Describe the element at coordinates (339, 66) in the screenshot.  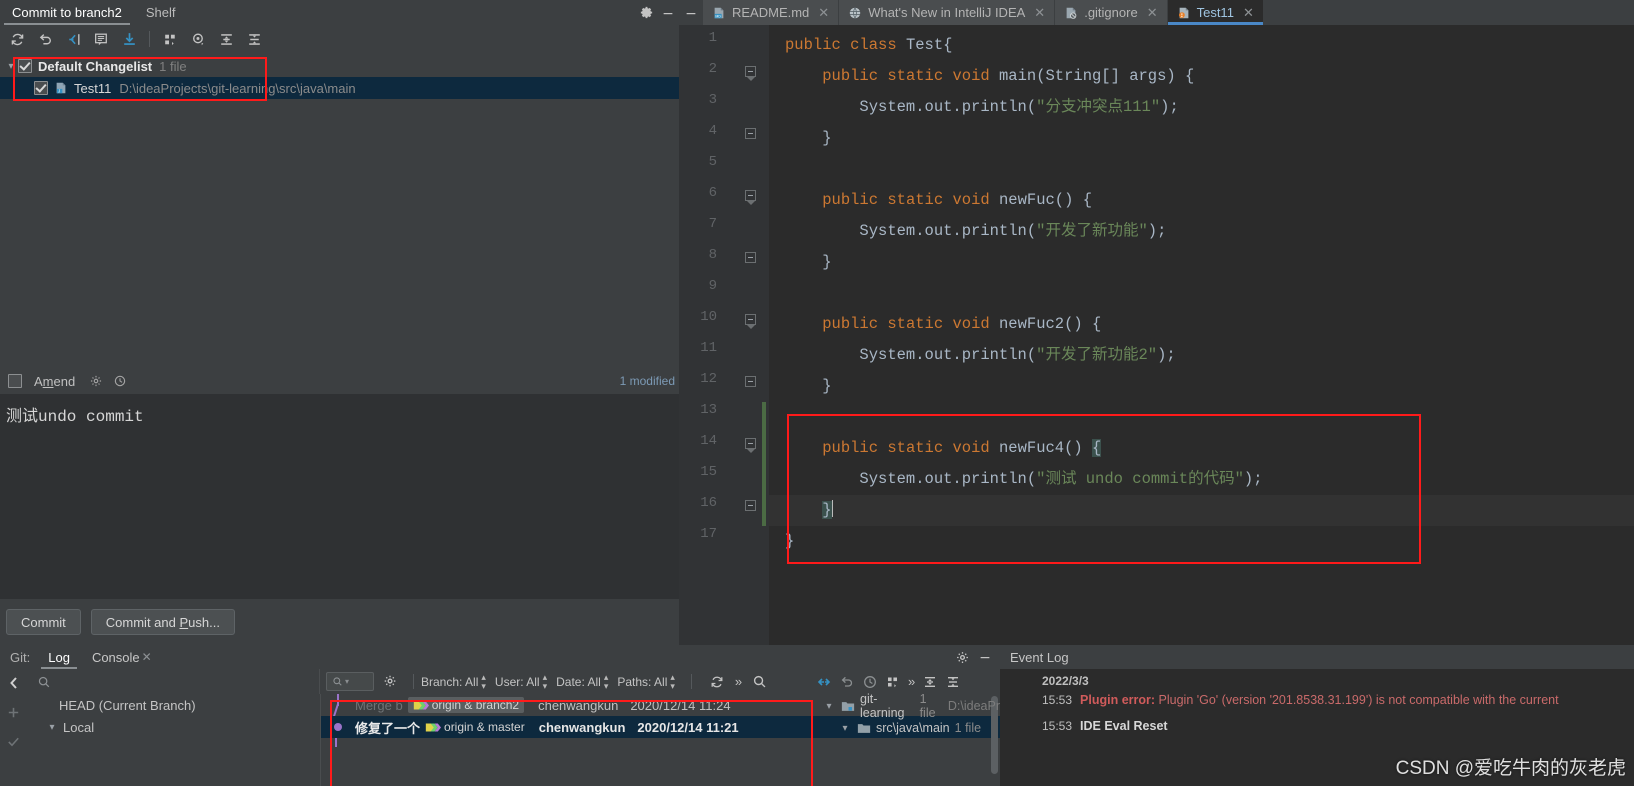
I see `changelist-row-default: ▾ Default Changelist 1 file` at that location.